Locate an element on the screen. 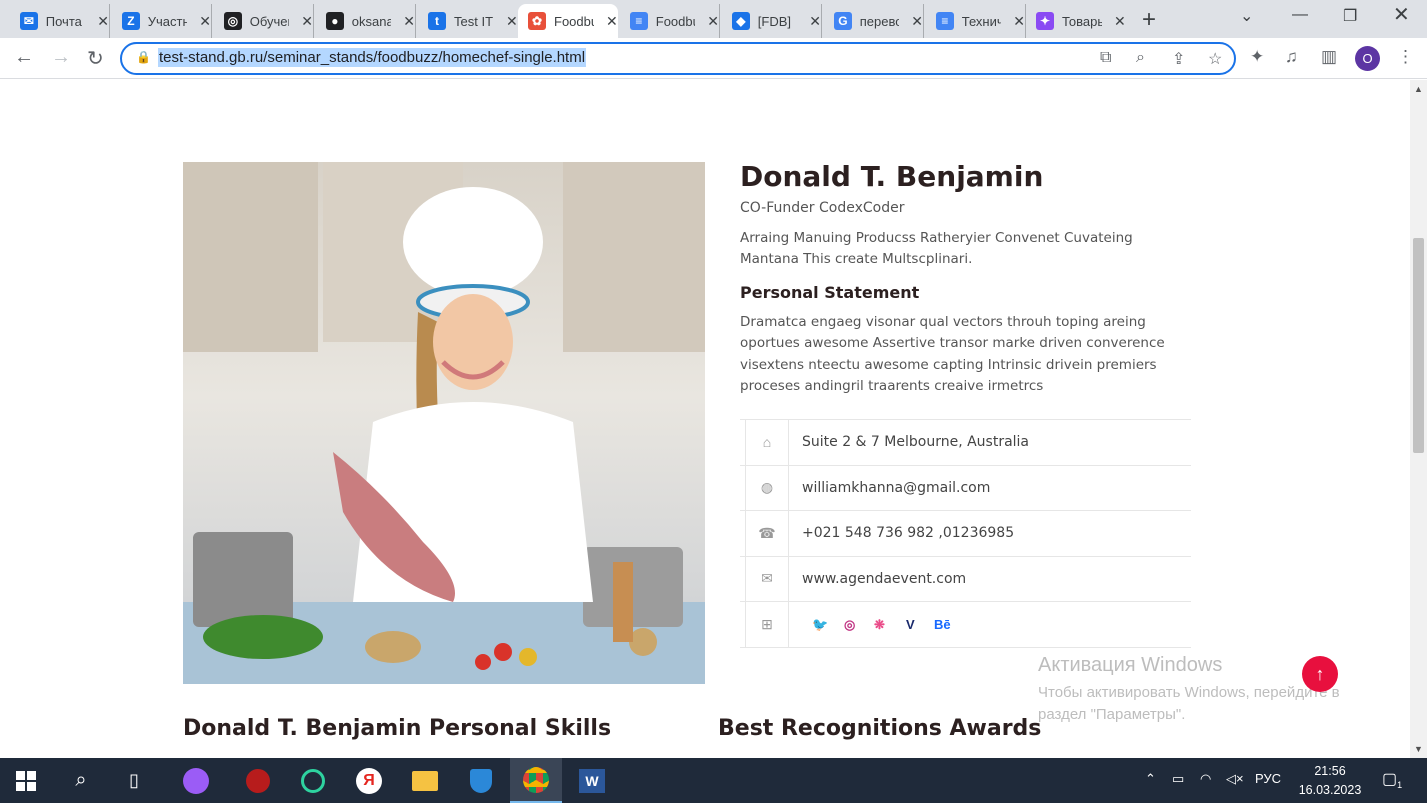 The height and width of the screenshot is (803, 1427). search-icon: ⌕ is located at coordinates (81, 780).